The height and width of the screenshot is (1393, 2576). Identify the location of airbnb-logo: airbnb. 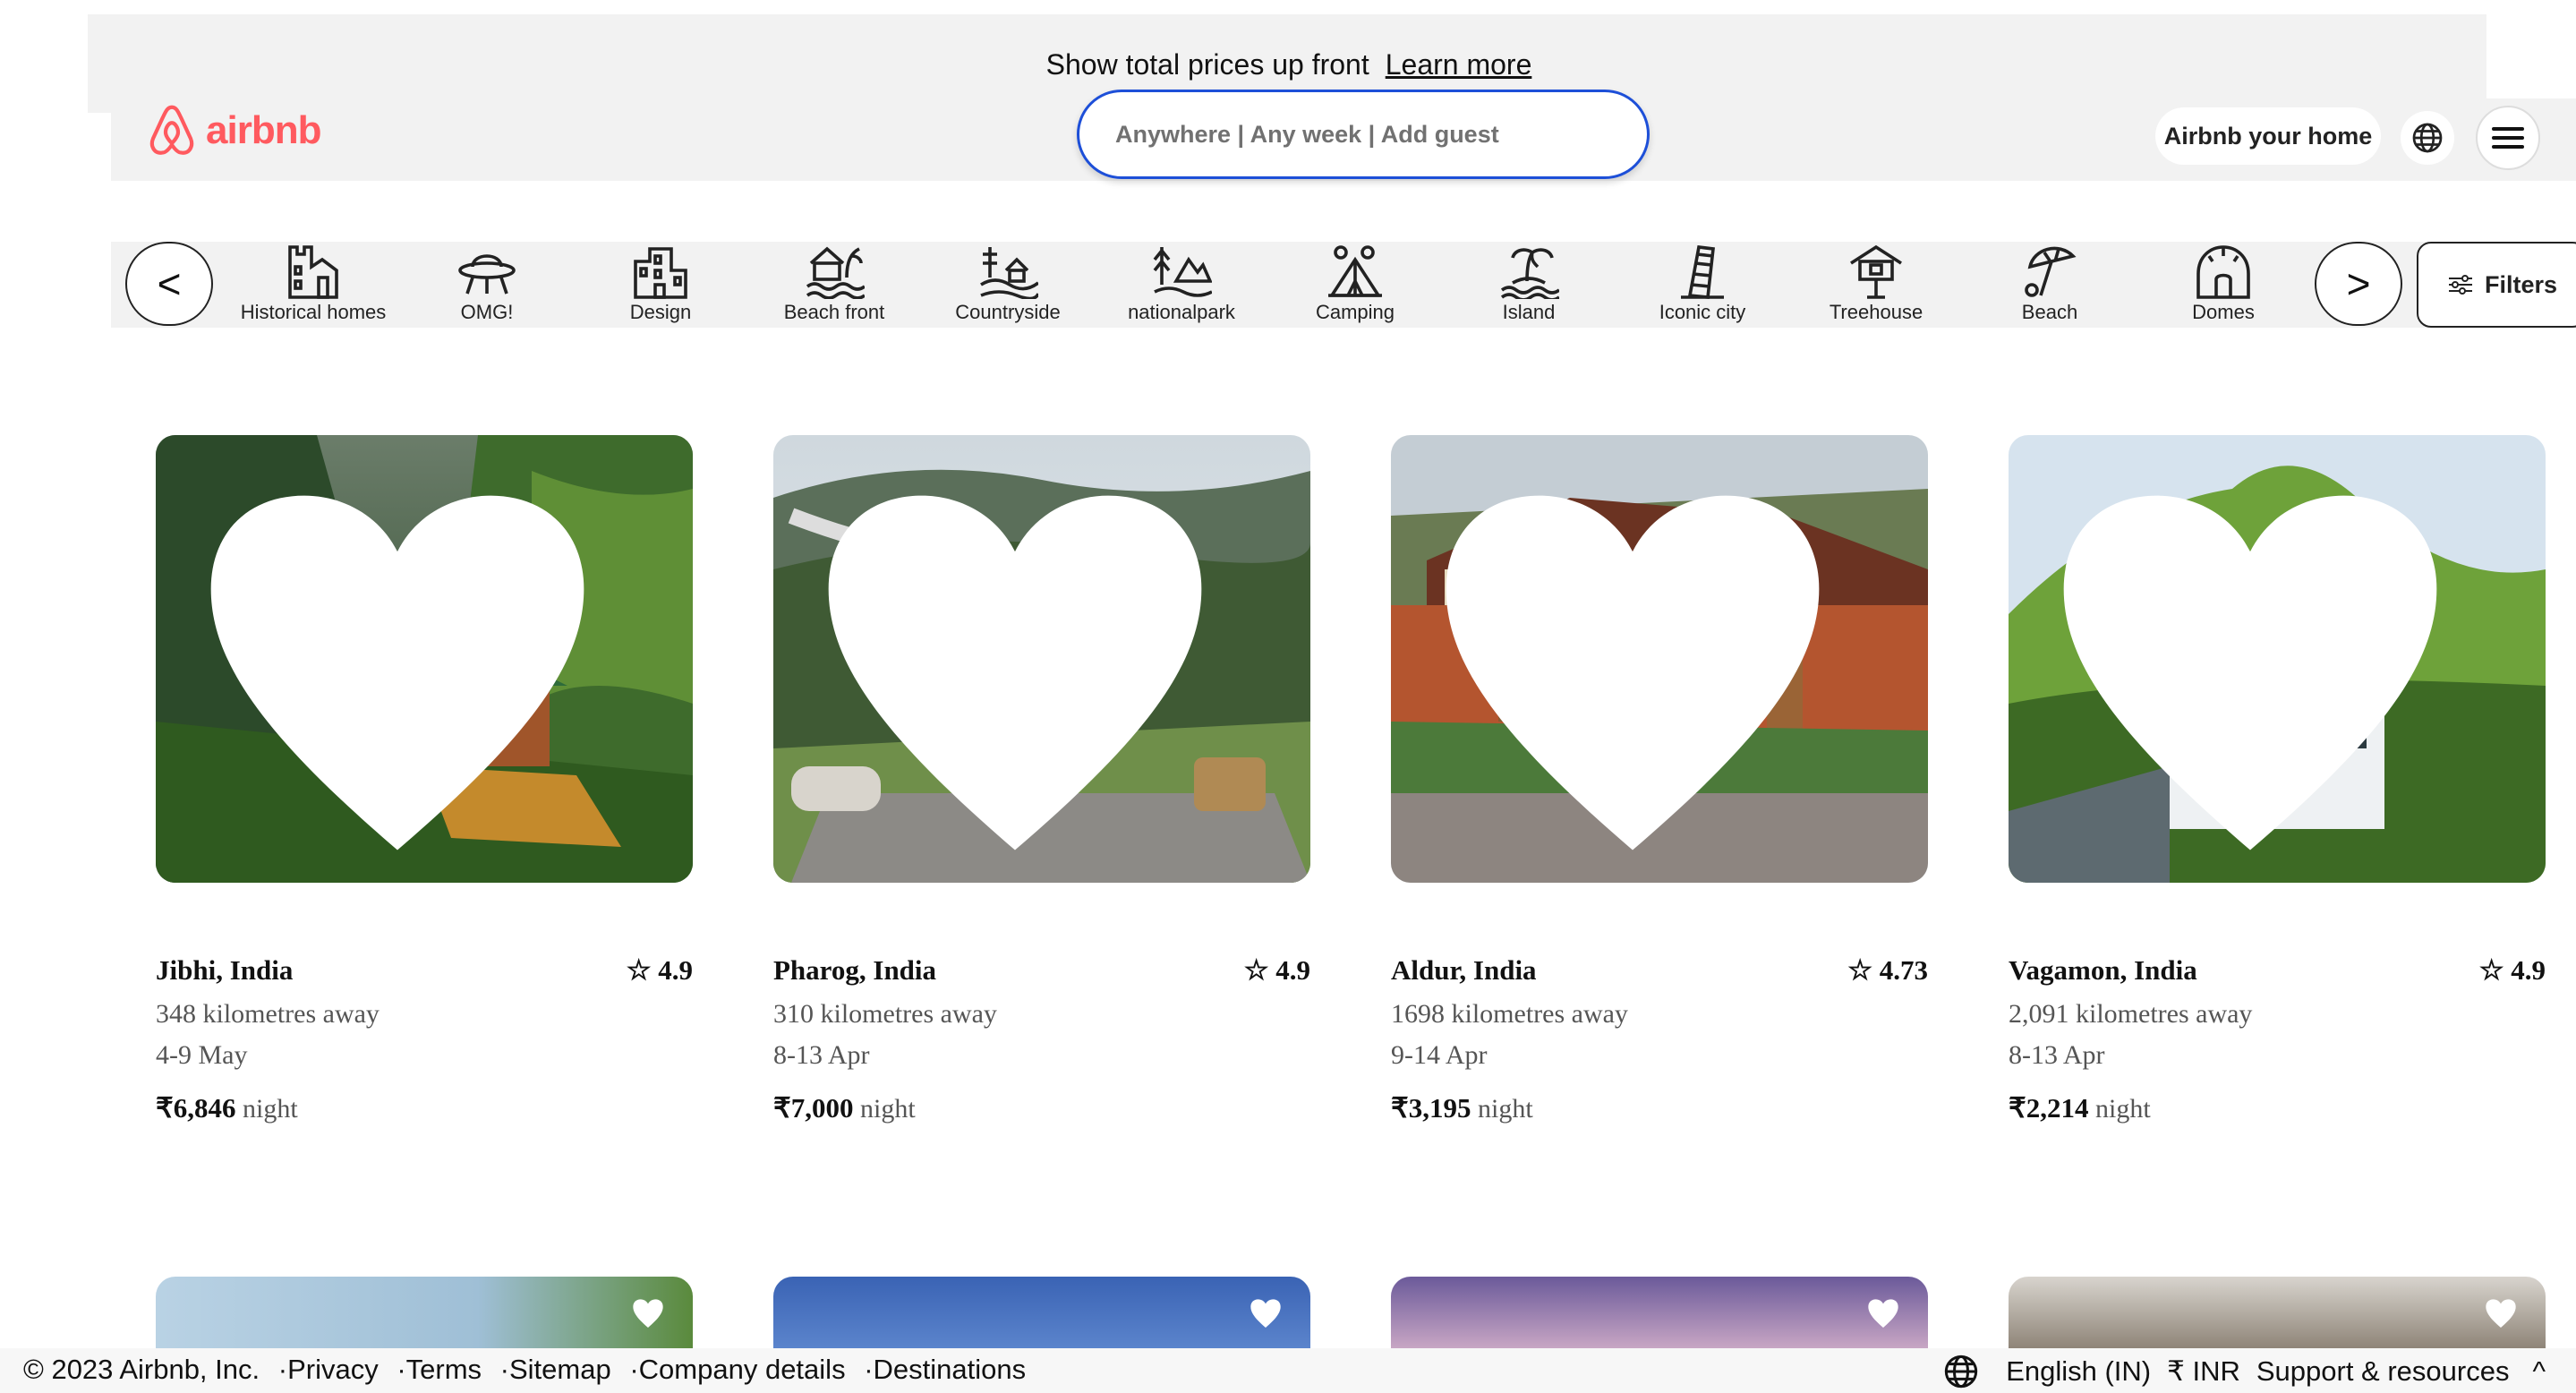
(234, 131).